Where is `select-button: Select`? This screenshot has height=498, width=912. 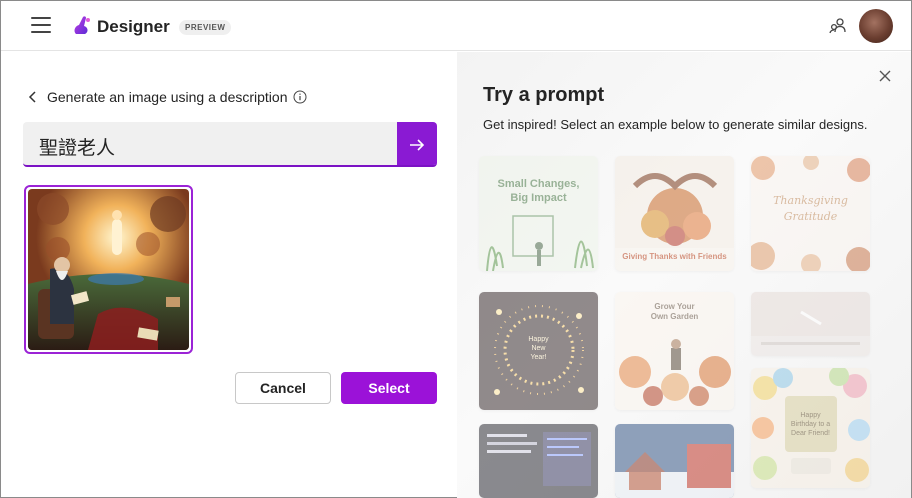 select-button: Select is located at coordinates (389, 388).